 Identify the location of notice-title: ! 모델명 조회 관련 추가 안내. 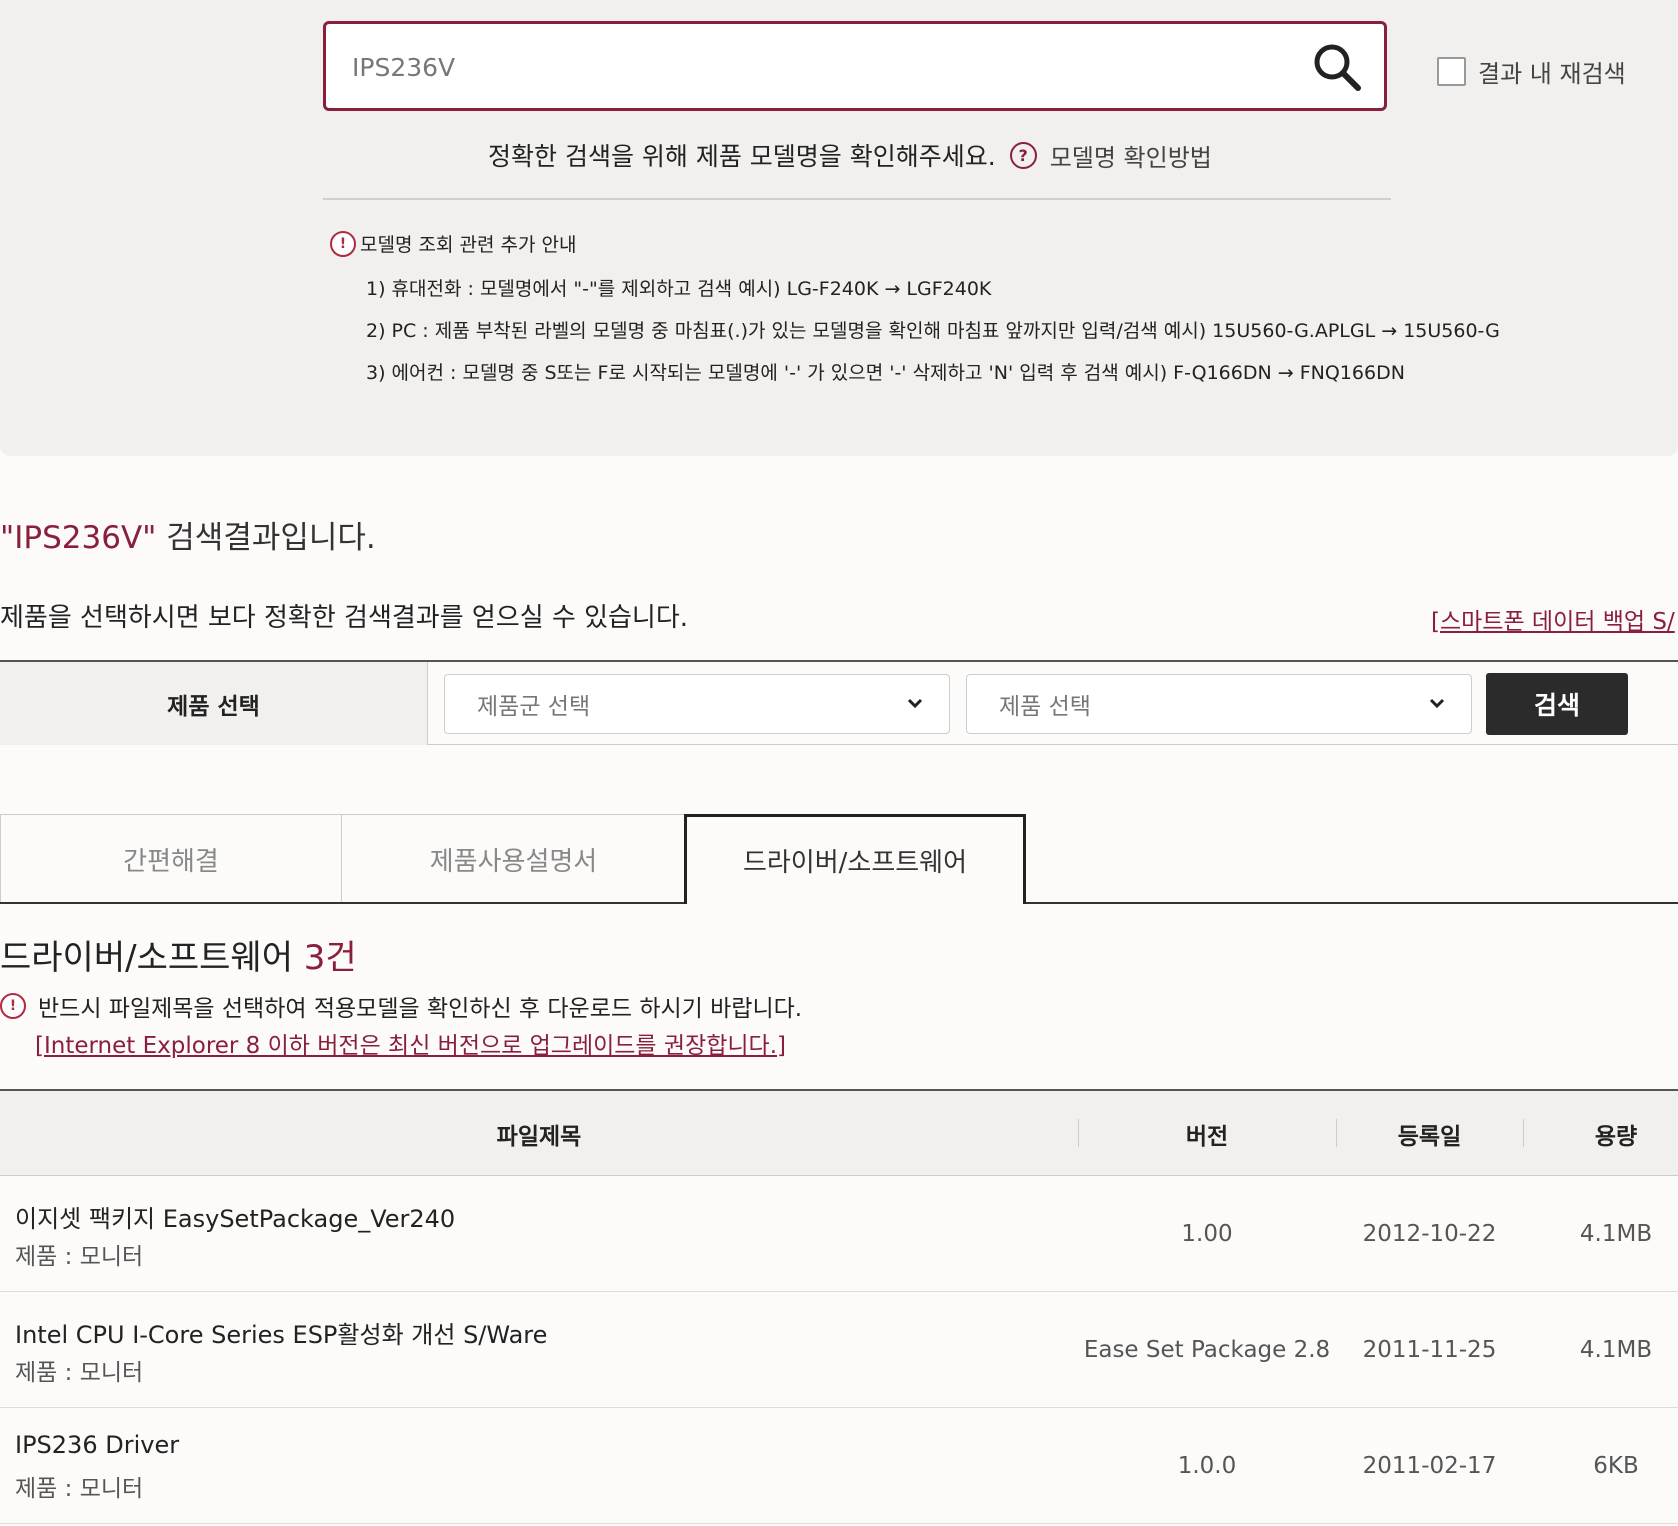
(453, 243).